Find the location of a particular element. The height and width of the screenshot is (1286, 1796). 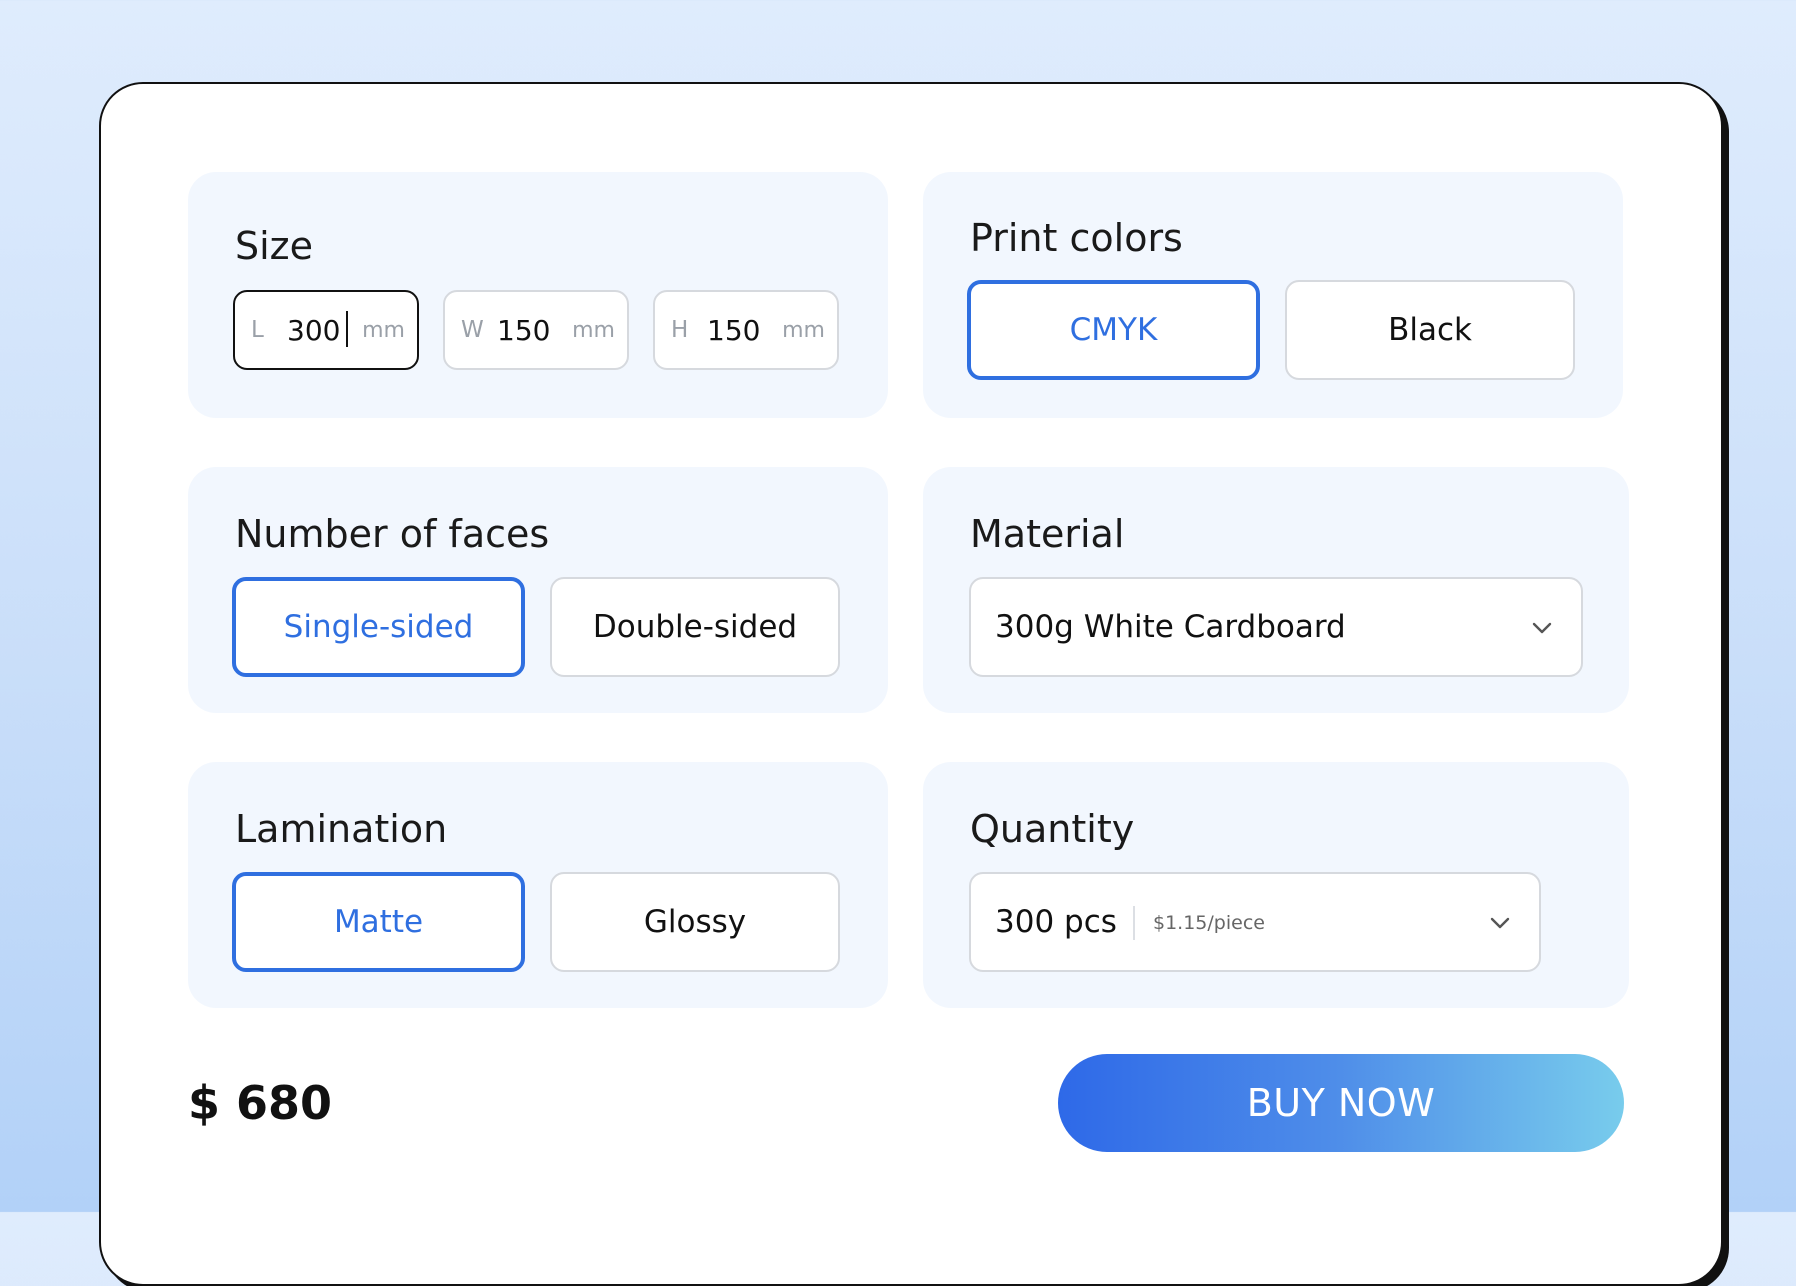

lamination-label: Lamination is located at coordinates (341, 829).